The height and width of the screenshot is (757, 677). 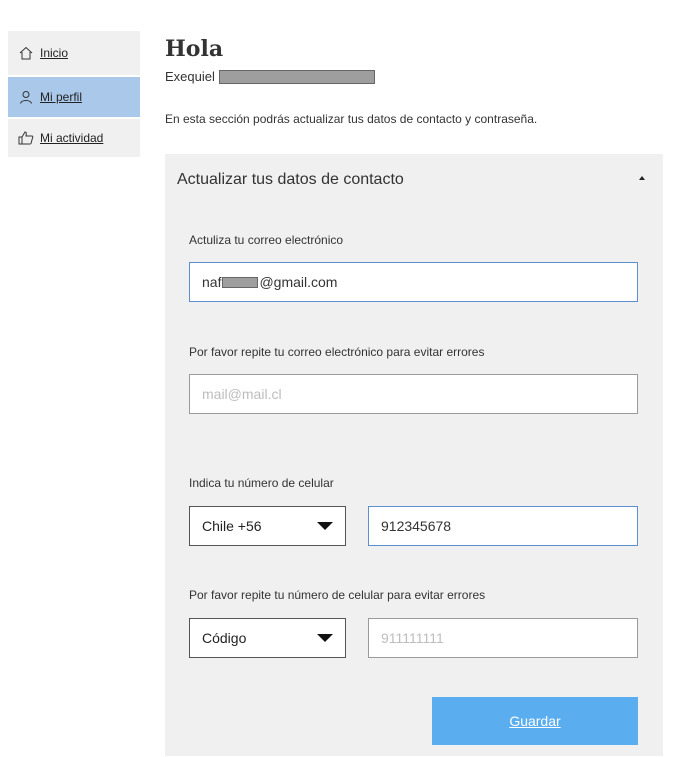 I want to click on sidebar-item-inicio: Inicio, so click(x=74, y=53).